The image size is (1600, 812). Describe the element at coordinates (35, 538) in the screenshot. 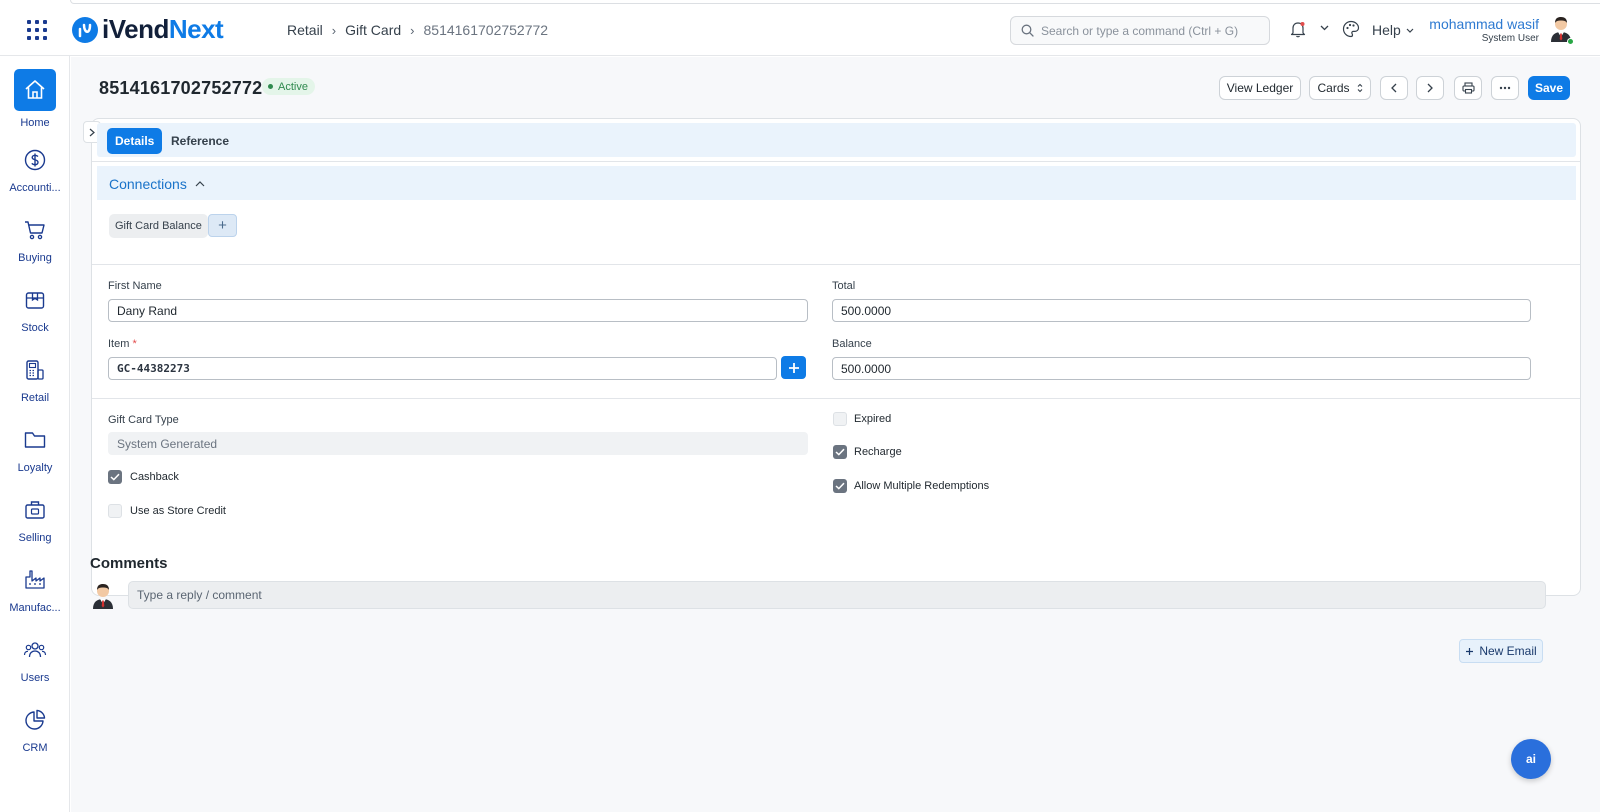

I see `sidebar-item-label: Selling` at that location.